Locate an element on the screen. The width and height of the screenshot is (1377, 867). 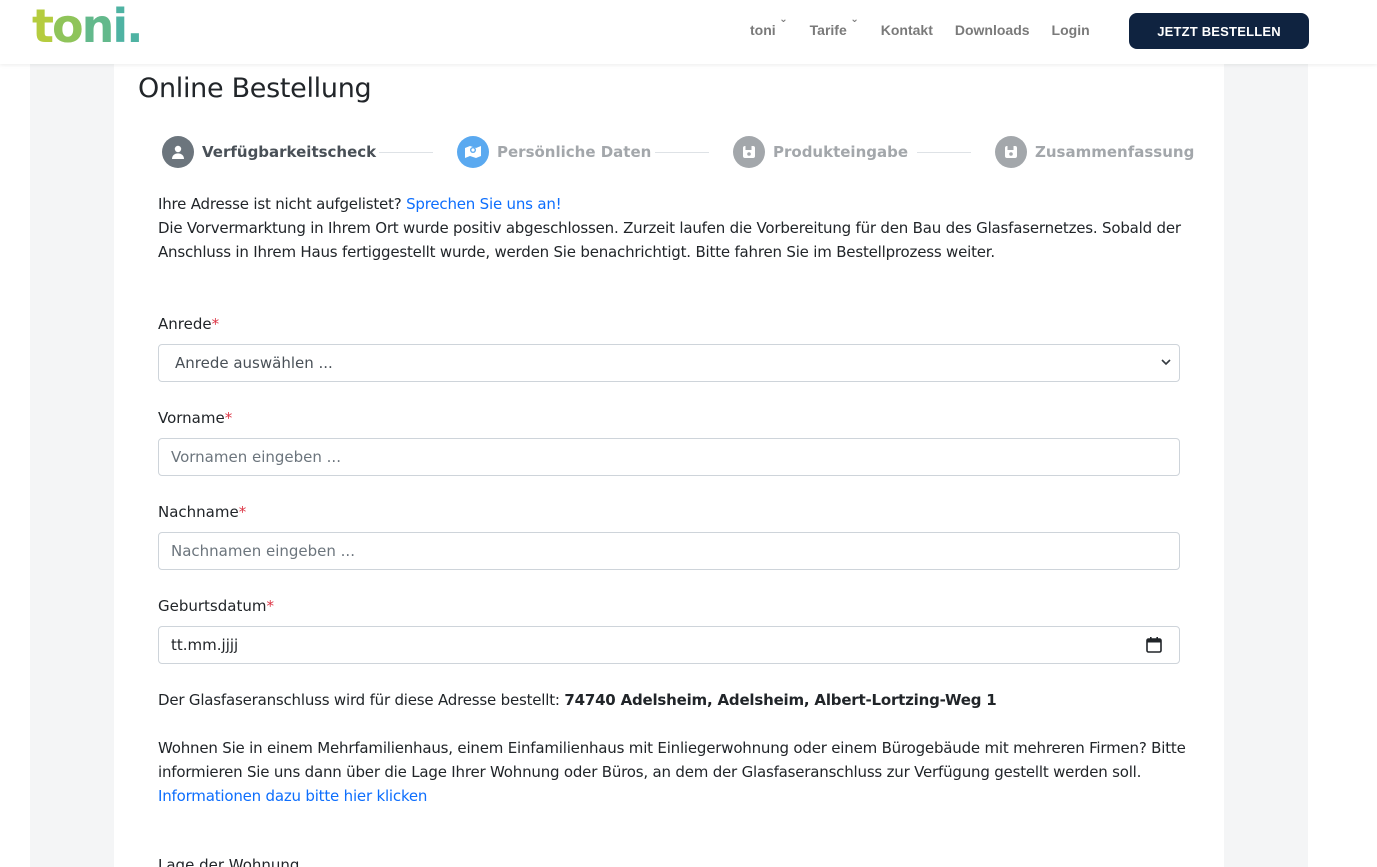
vorname-label: Vorname* is located at coordinates (195, 418).